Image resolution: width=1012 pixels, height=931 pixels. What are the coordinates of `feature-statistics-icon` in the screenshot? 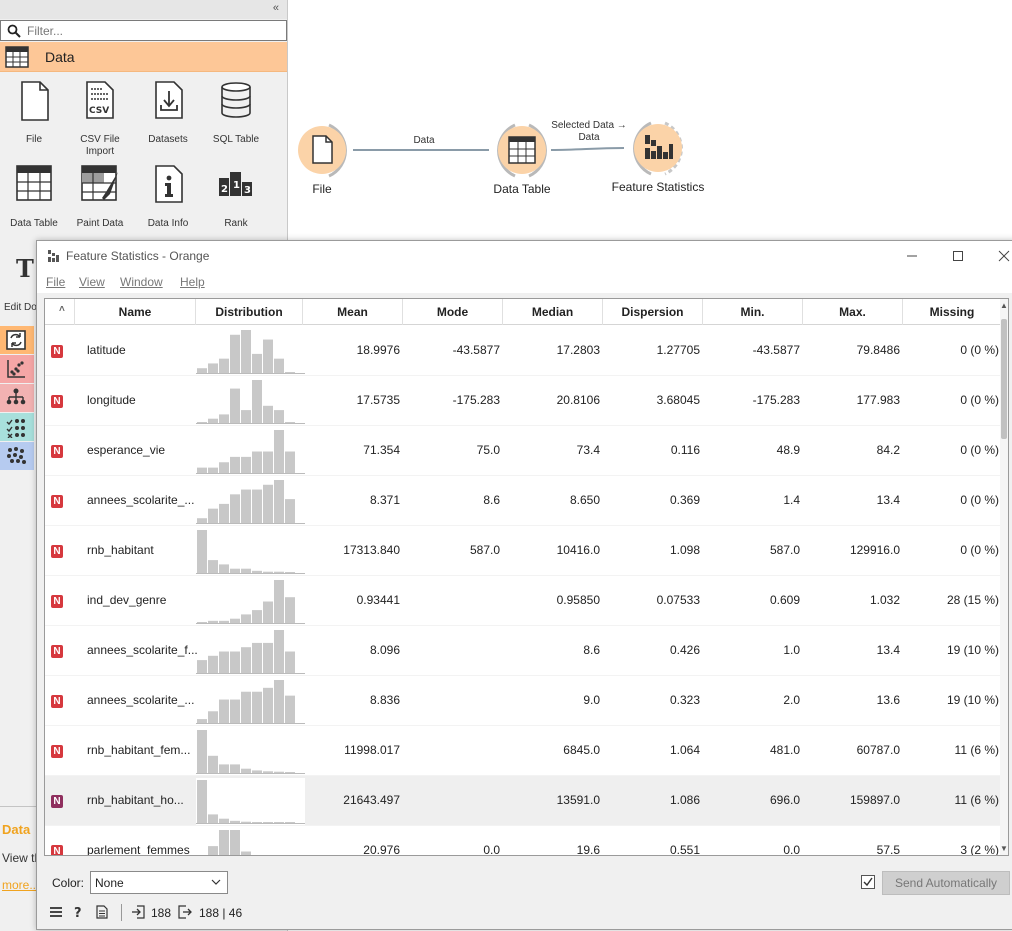 It's located at (658, 148).